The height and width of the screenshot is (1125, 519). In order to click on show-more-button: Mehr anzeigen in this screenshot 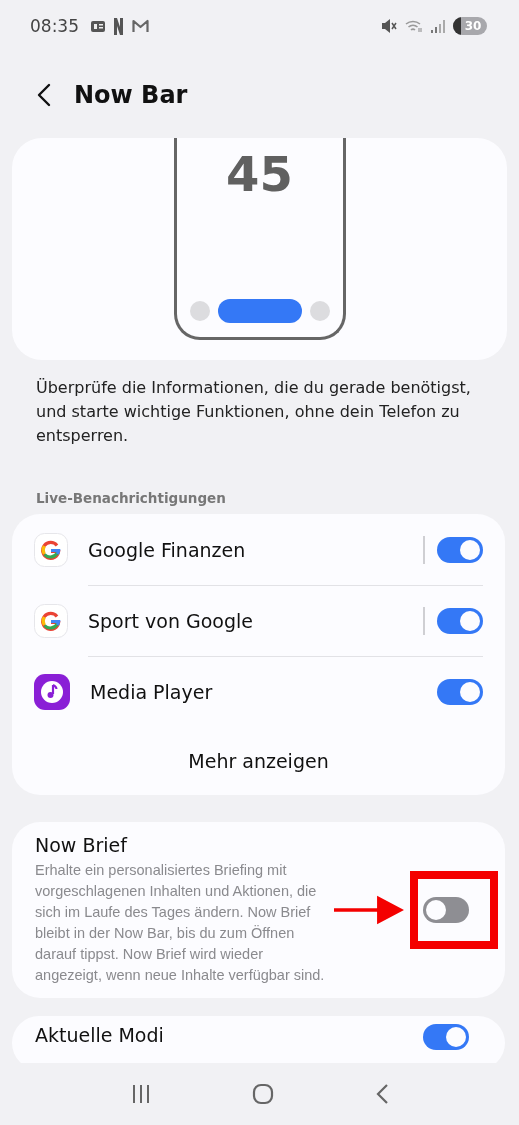, I will do `click(258, 761)`.